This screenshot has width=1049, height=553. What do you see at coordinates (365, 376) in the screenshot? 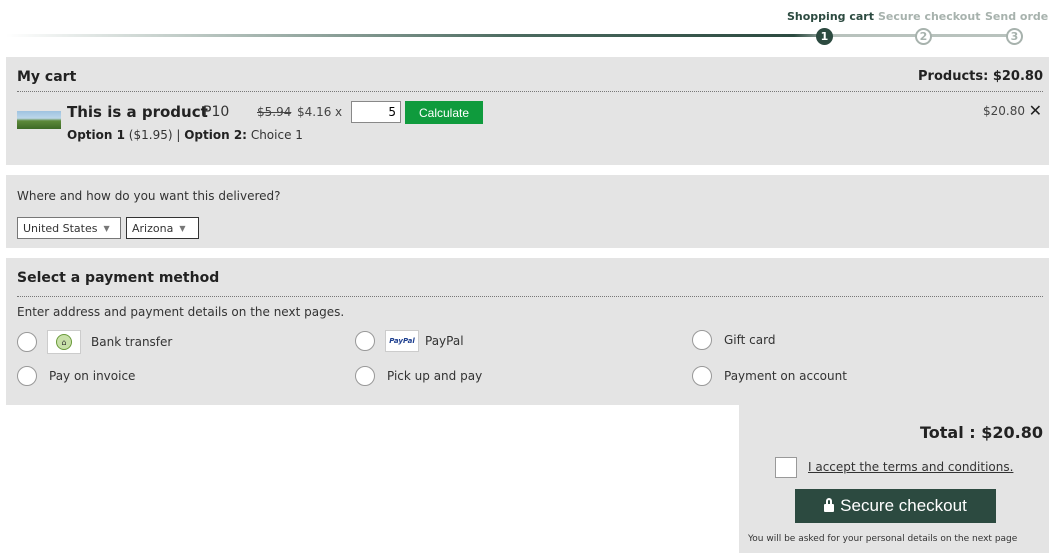
I see `radio-pickup` at bounding box center [365, 376].